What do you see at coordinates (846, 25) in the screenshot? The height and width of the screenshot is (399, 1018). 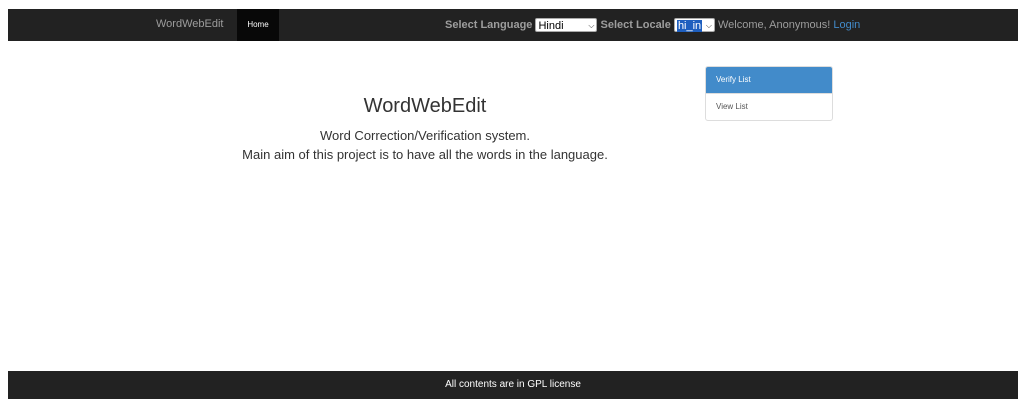 I see `login-link: Login` at bounding box center [846, 25].